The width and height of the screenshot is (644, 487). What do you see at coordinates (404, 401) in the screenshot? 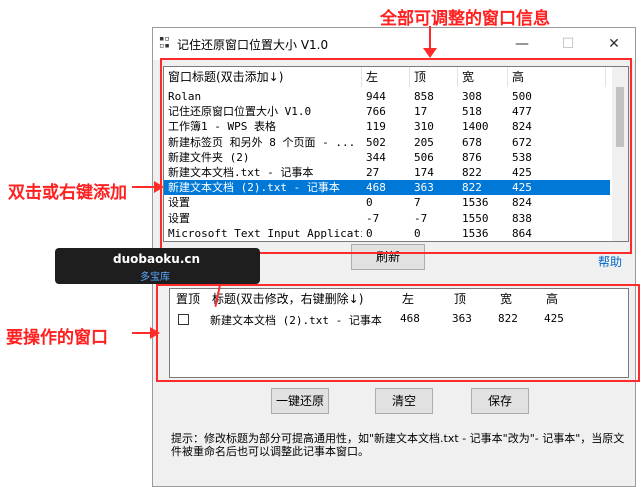
I see `clear-button: 清空` at bounding box center [404, 401].